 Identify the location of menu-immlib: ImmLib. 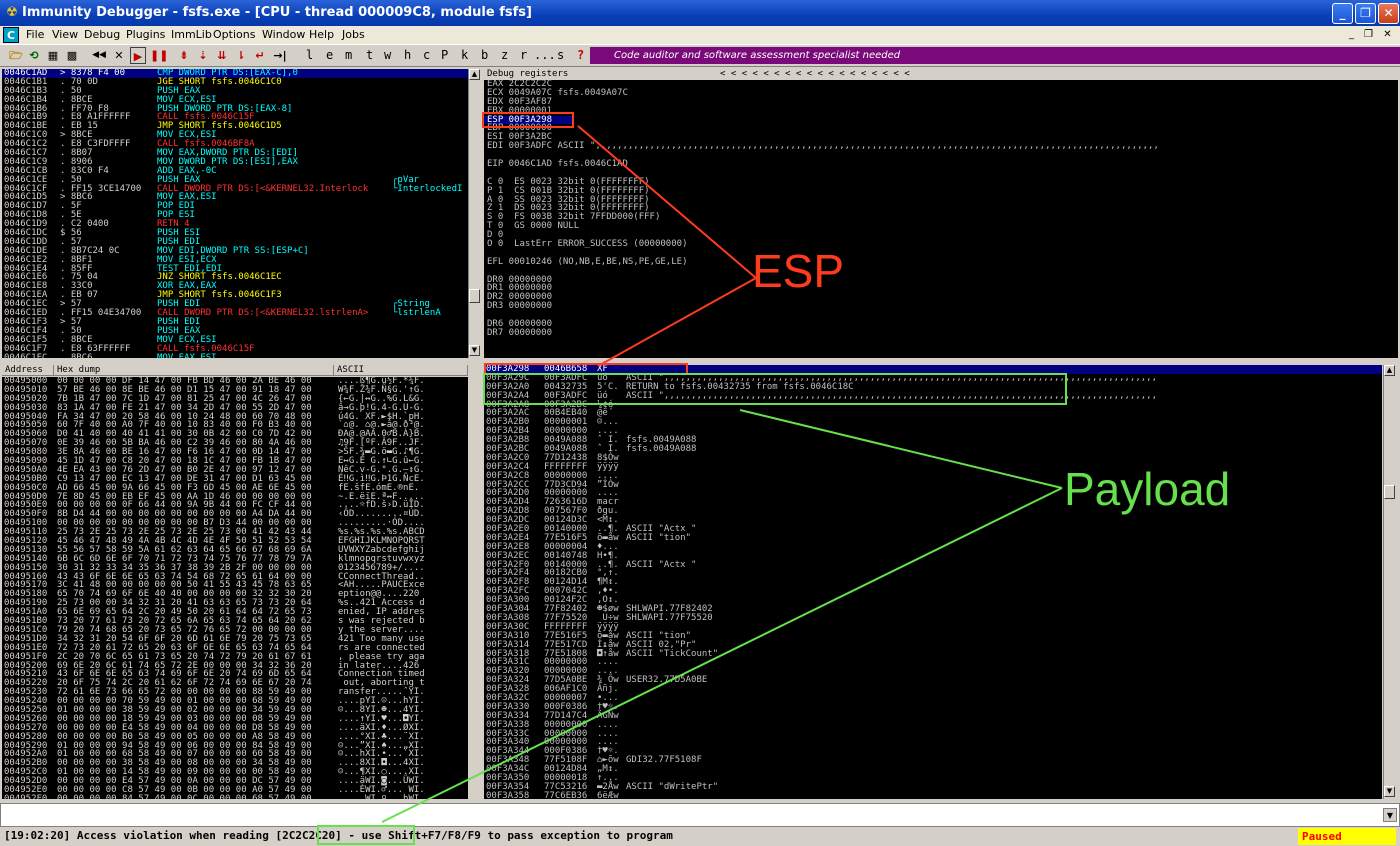
(191, 34).